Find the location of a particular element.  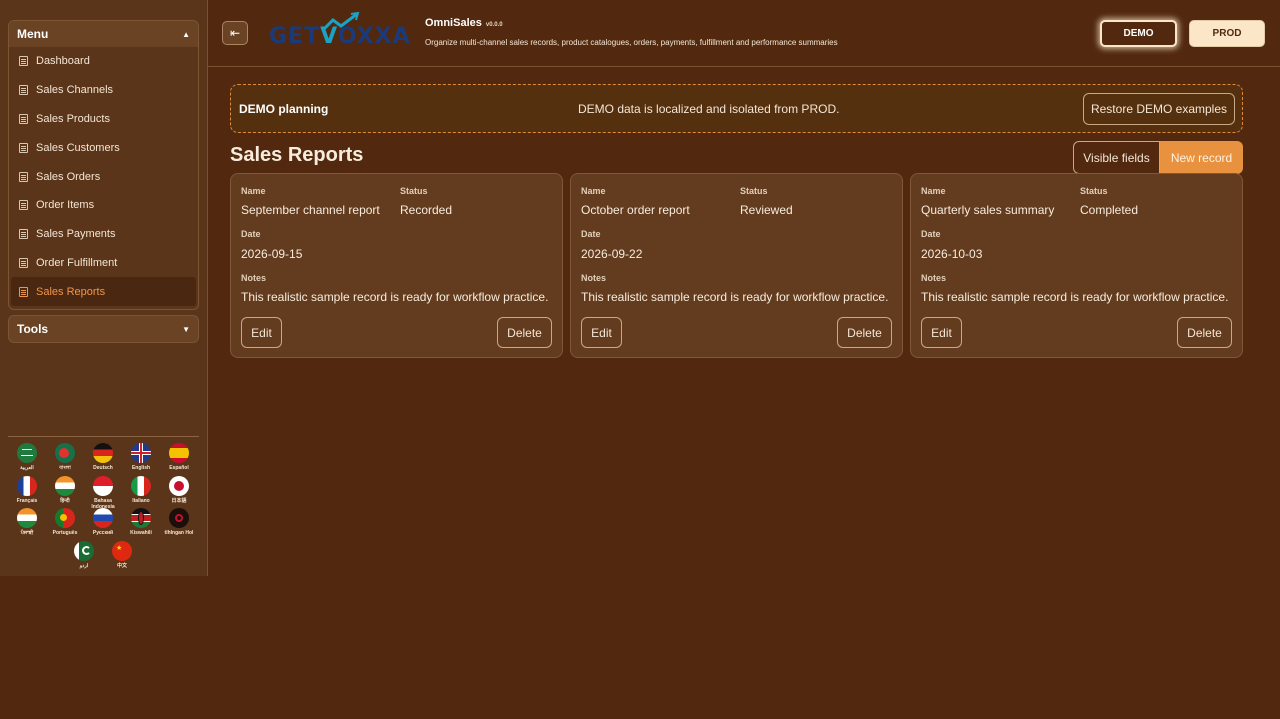

name-value: October order report is located at coordinates (635, 210).